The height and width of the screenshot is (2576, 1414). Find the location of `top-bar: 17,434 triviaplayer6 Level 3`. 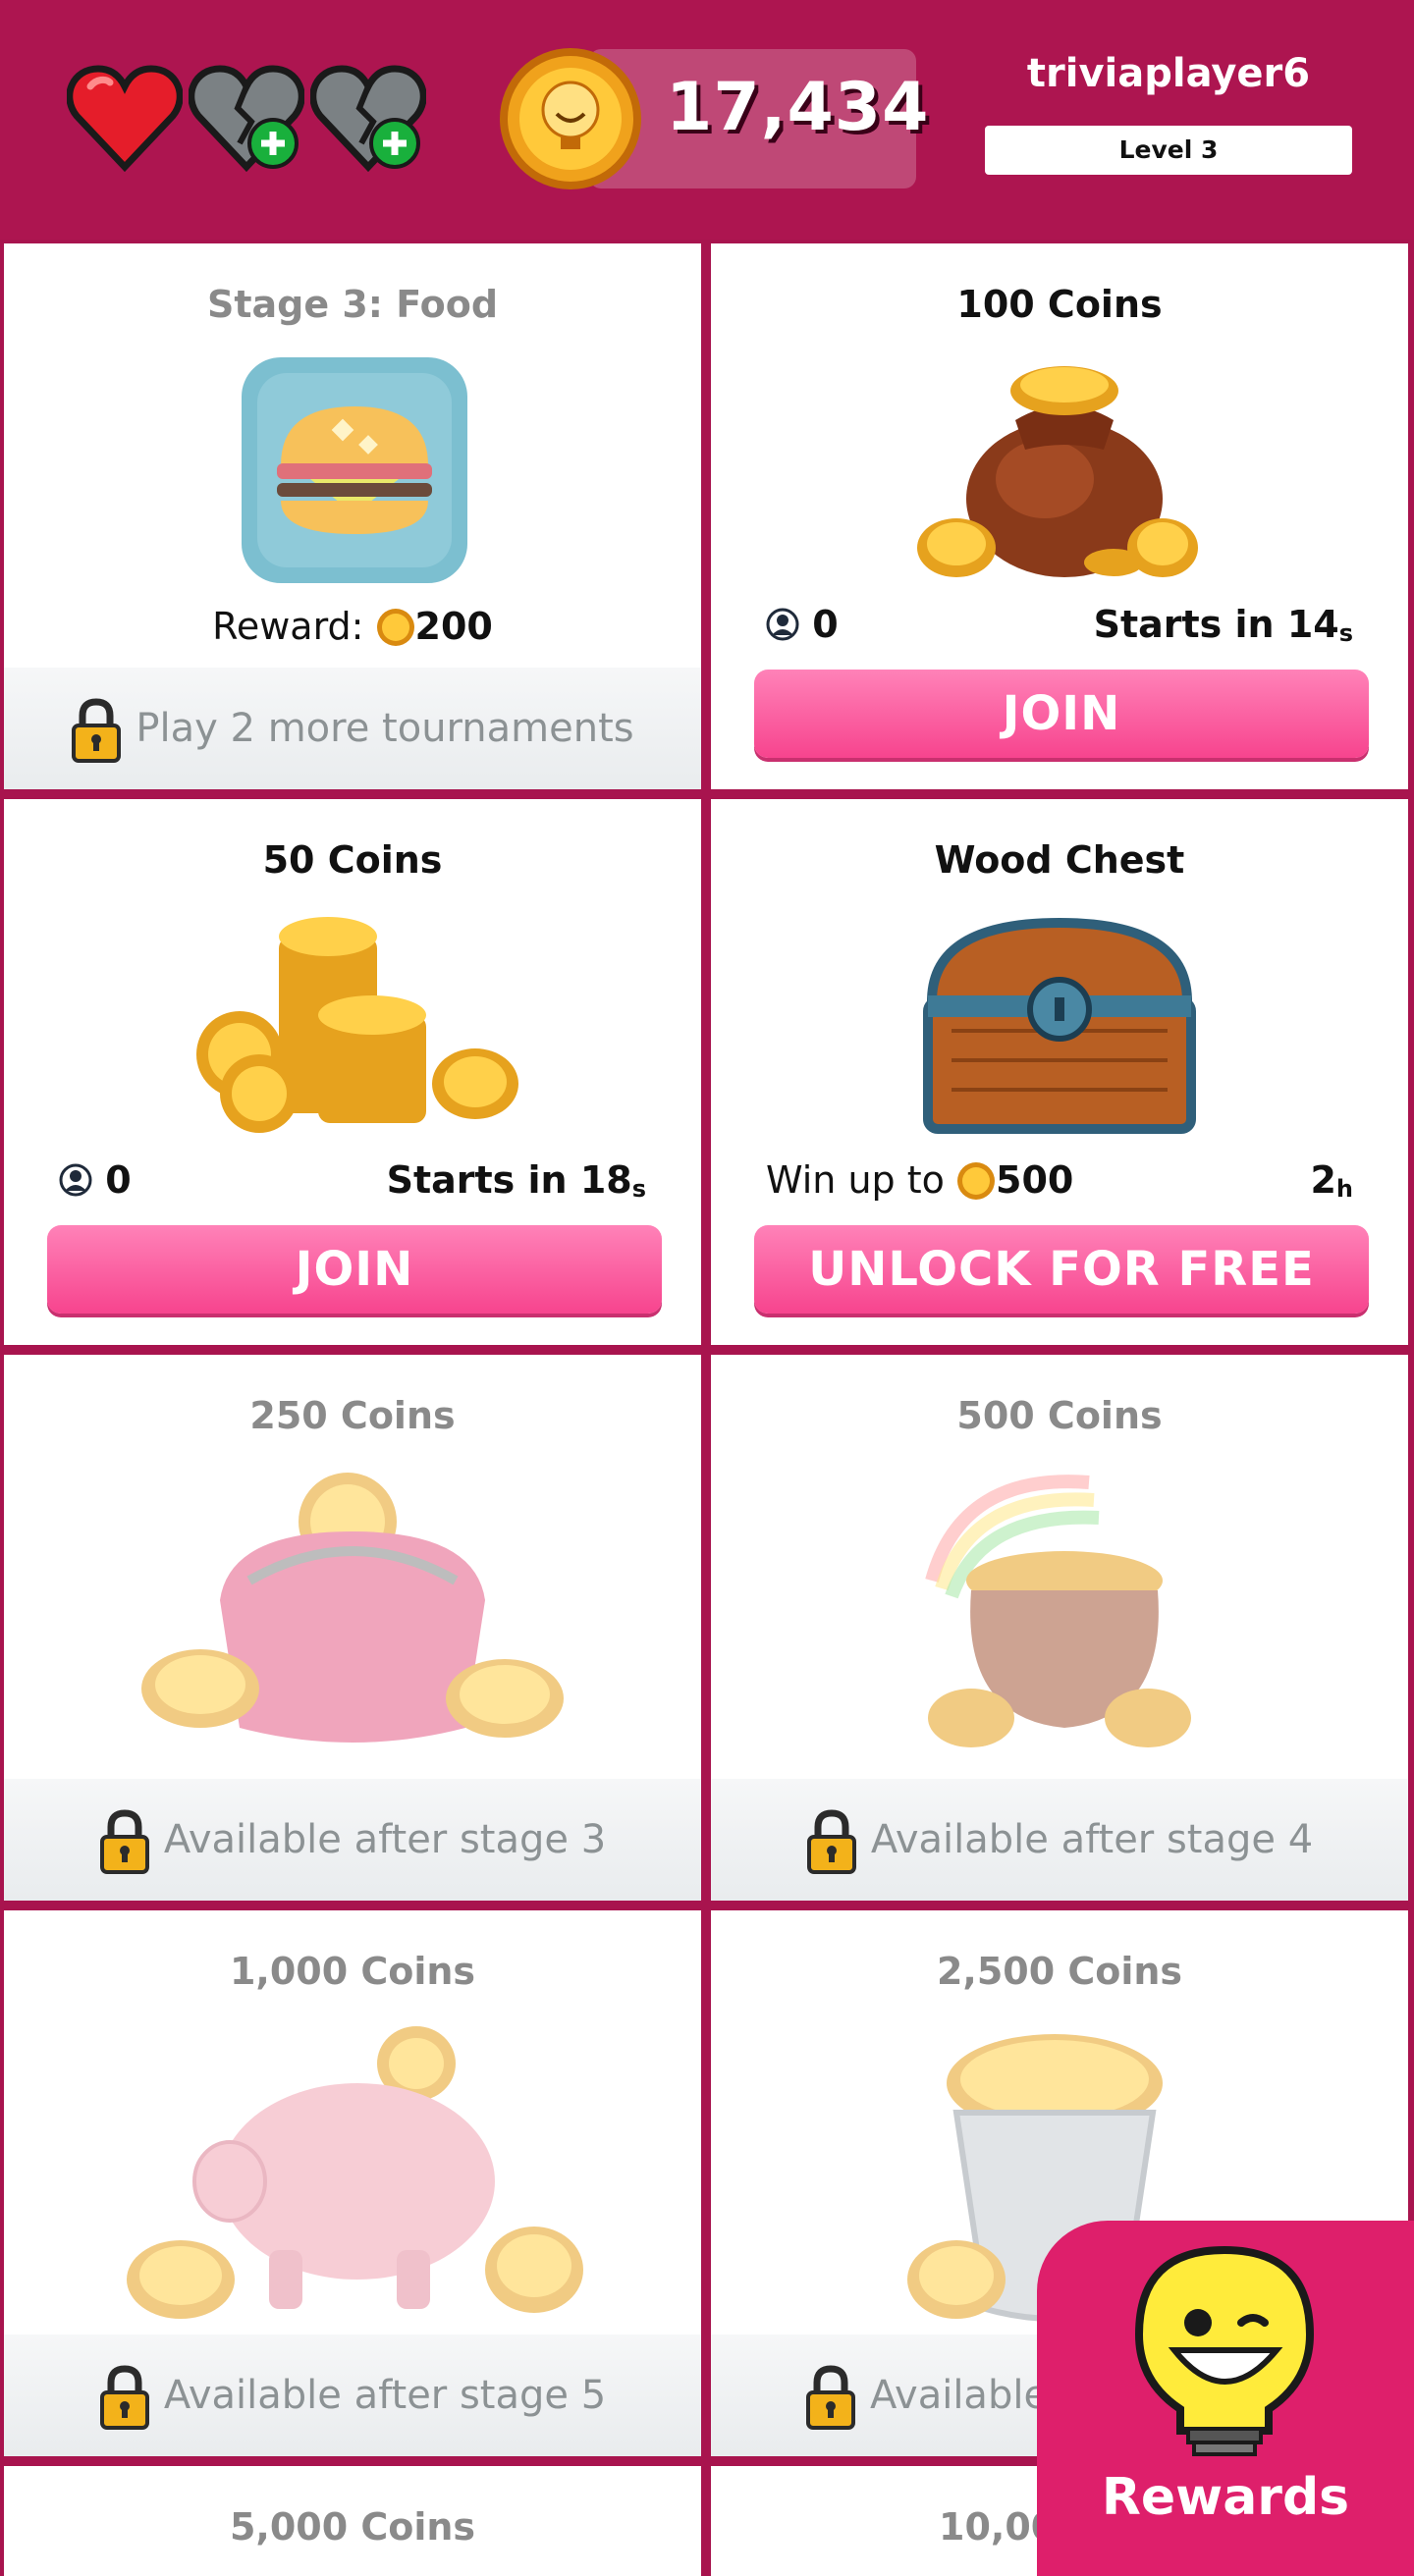

top-bar: 17,434 triviaplayer6 Level 3 is located at coordinates (707, 120).